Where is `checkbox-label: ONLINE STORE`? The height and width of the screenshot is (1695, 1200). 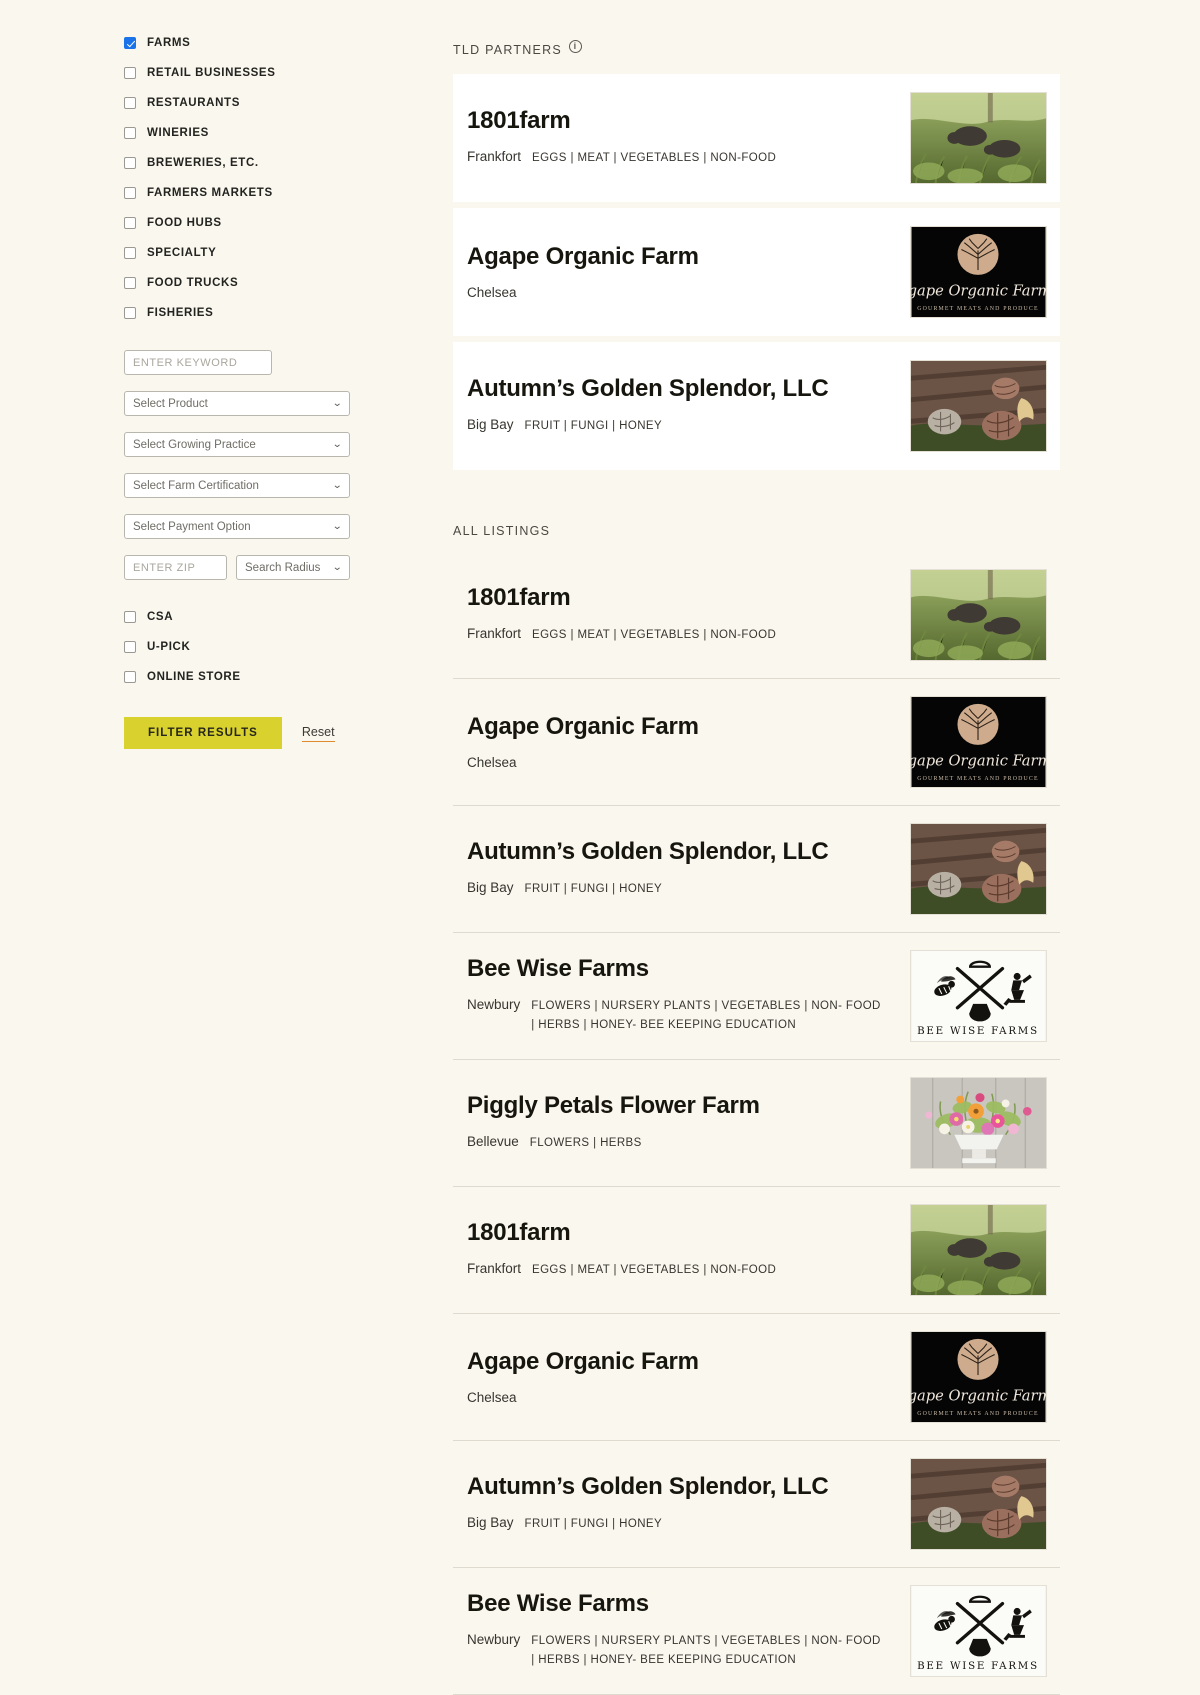
checkbox-label: ONLINE STORE is located at coordinates (194, 677).